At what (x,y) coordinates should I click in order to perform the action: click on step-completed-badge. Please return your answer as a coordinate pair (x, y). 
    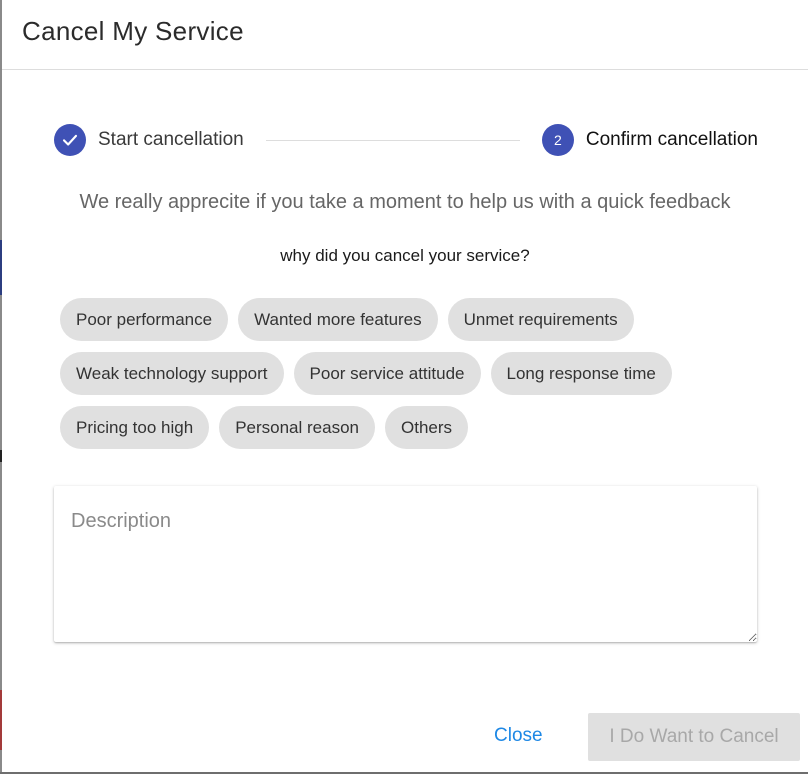
    Looking at the image, I should click on (70, 140).